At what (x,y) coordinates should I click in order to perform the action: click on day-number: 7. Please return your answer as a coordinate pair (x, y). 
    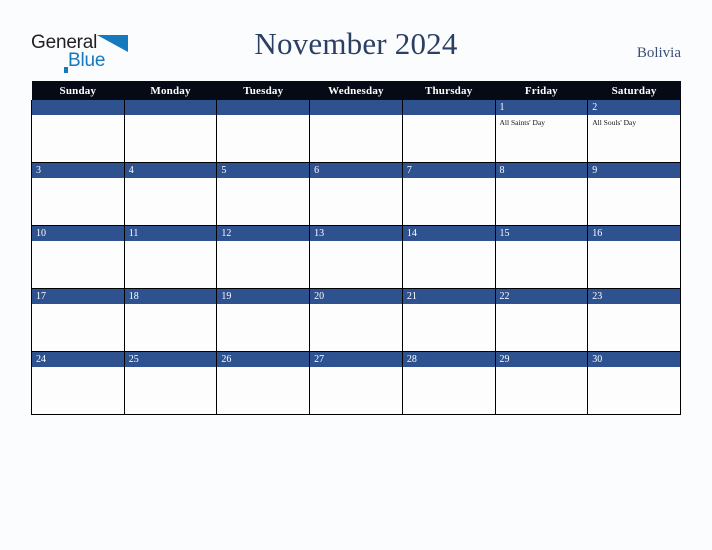
    Looking at the image, I should click on (448, 170).